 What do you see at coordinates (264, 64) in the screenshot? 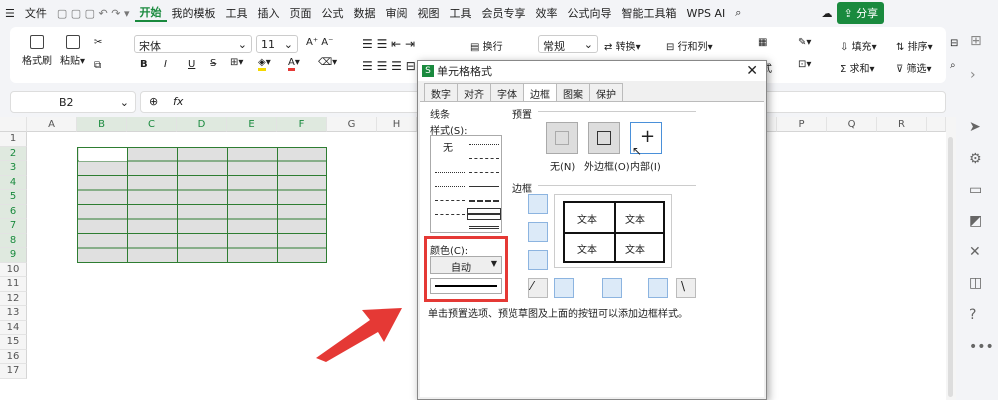
I see `fill-color-icon: ◈▾` at bounding box center [264, 64].